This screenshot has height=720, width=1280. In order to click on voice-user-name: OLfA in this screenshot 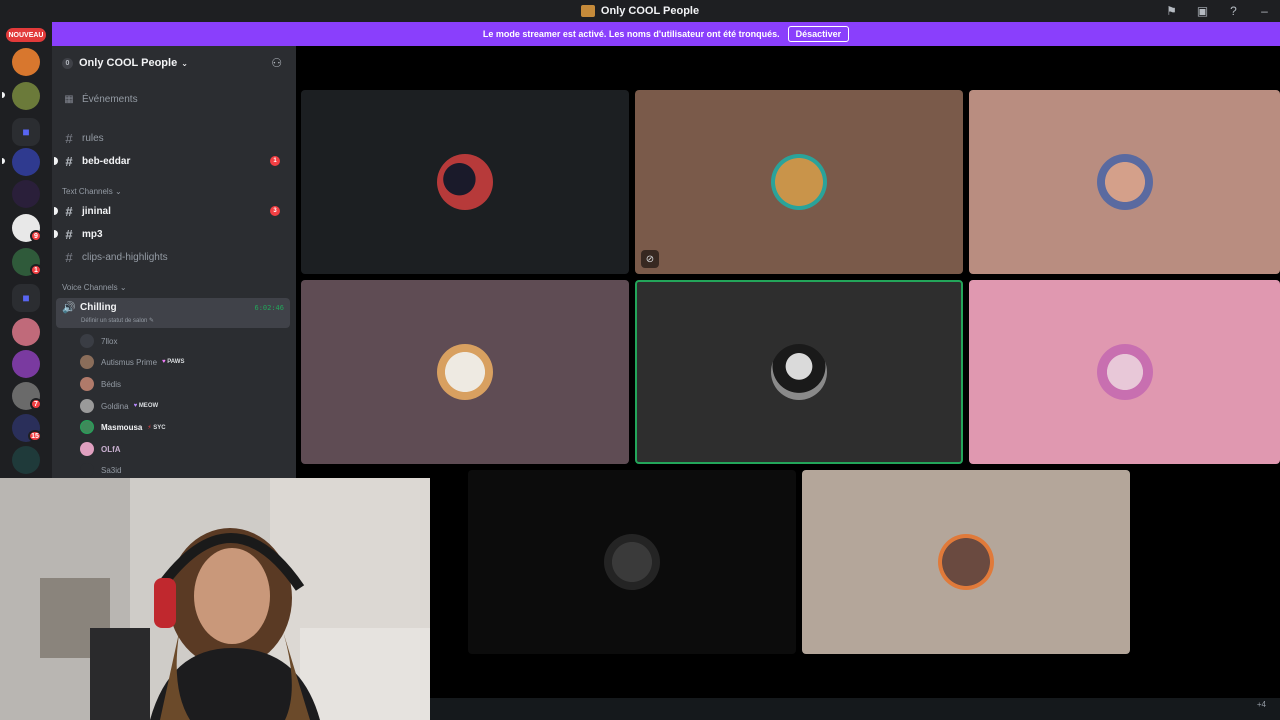, I will do `click(111, 449)`.